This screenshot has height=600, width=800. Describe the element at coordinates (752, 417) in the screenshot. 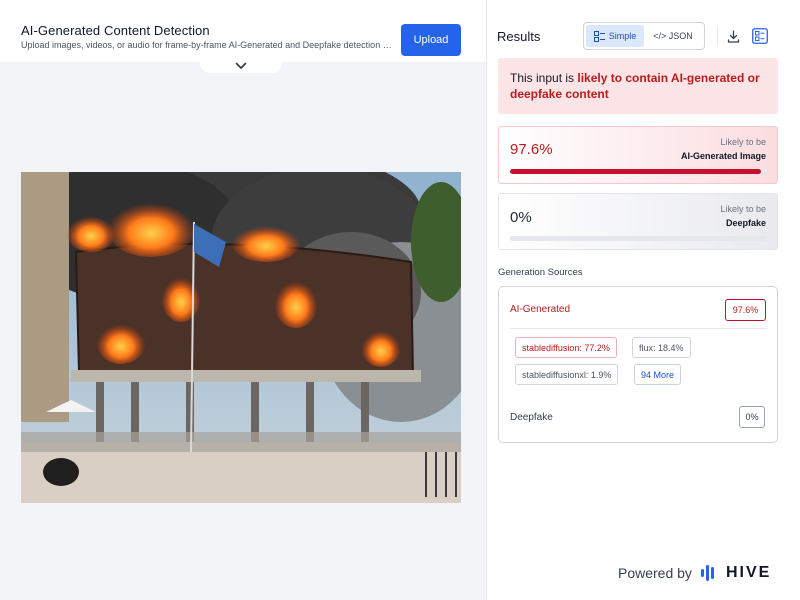

I see `gs-deepfake-percent-badge: 0%` at that location.